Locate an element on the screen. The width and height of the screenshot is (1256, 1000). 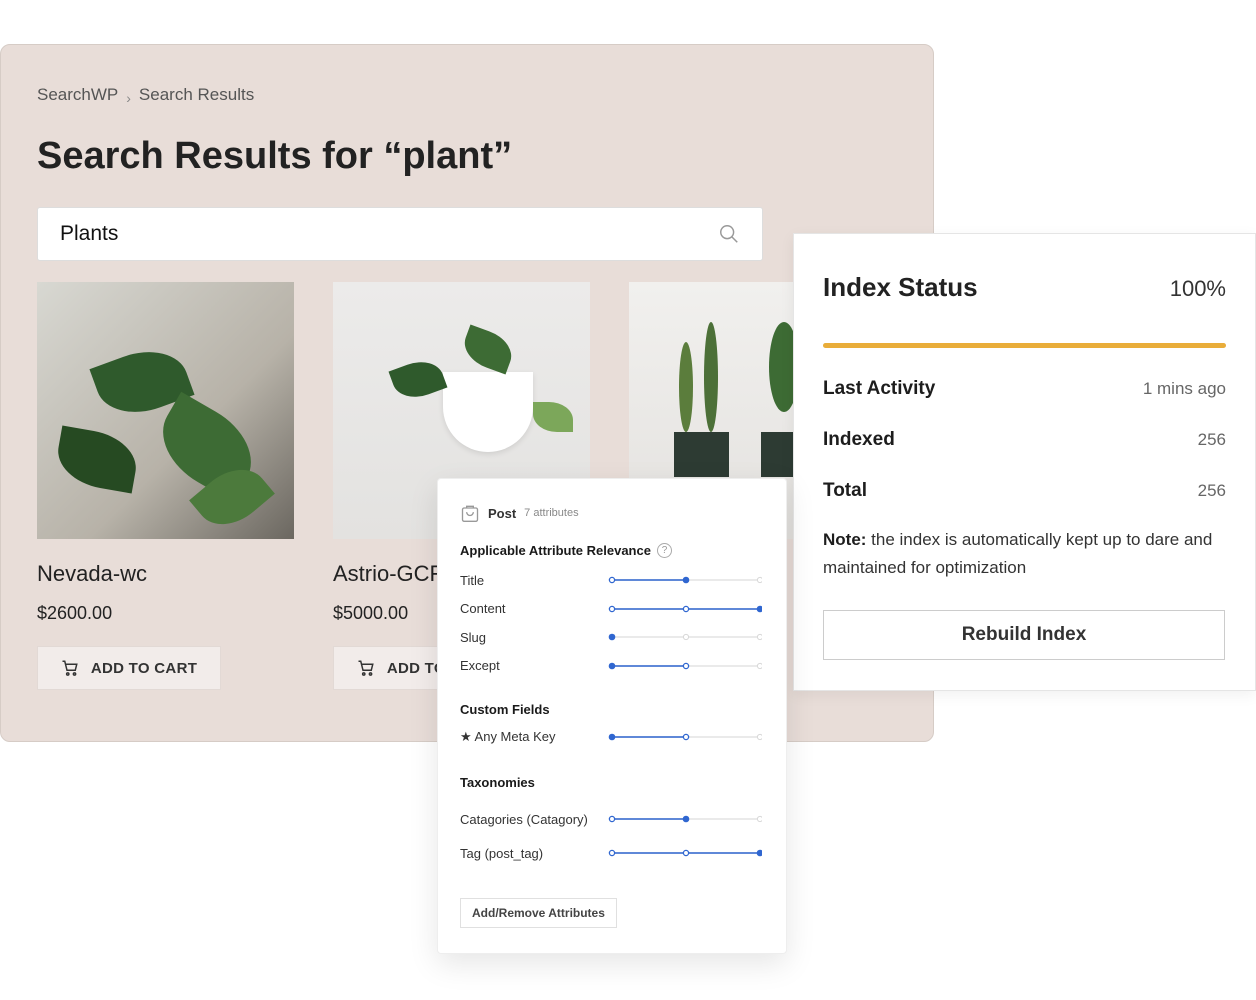
attribute-row: Title is located at coordinates (612, 580).